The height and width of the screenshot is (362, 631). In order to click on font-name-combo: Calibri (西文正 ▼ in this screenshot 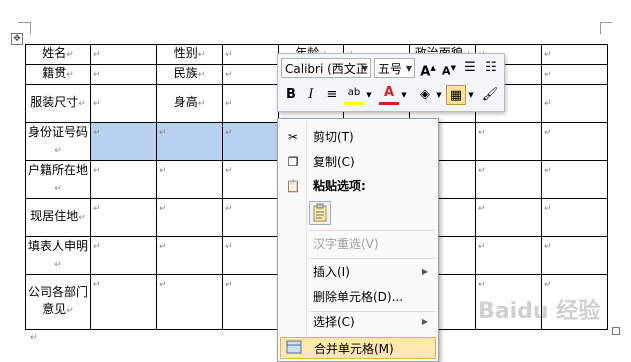, I will do `click(326, 68)`.